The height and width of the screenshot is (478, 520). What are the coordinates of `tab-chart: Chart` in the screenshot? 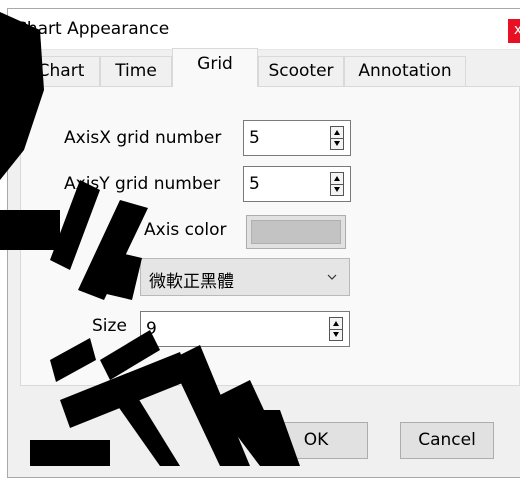 It's located at (61, 71).